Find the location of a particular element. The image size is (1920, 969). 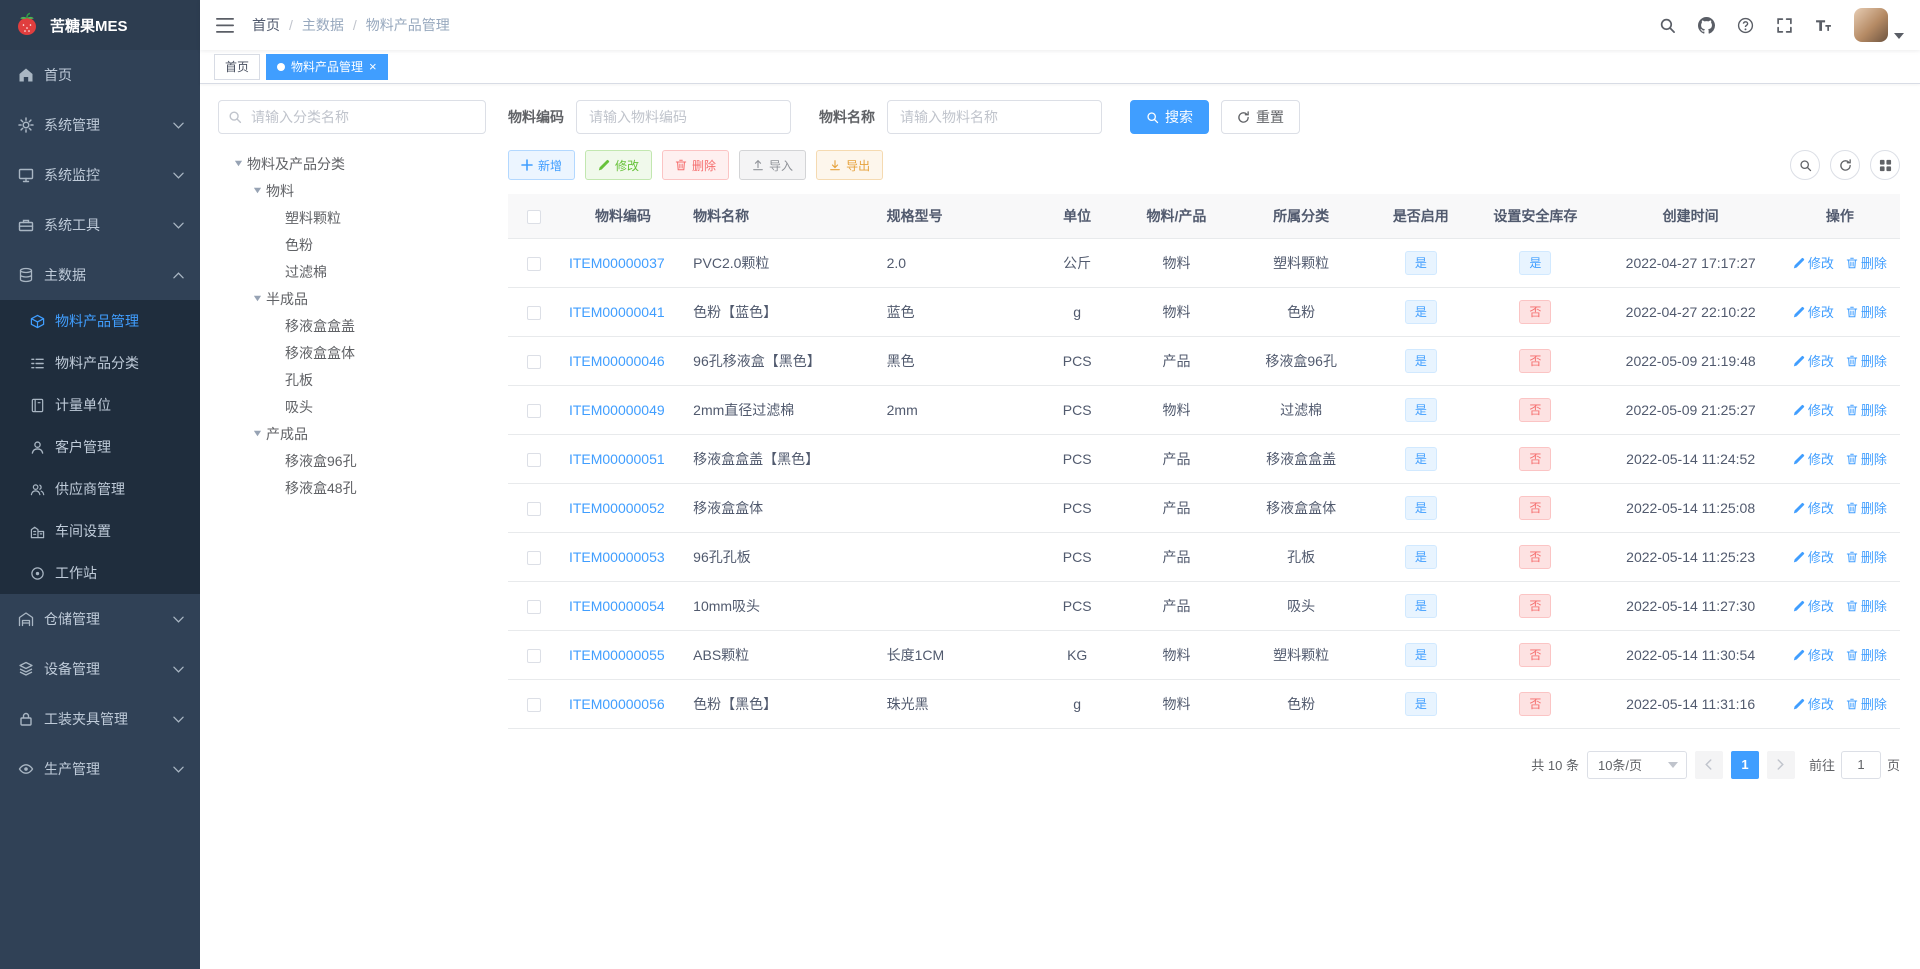

export-button: 导出 is located at coordinates (850, 165).